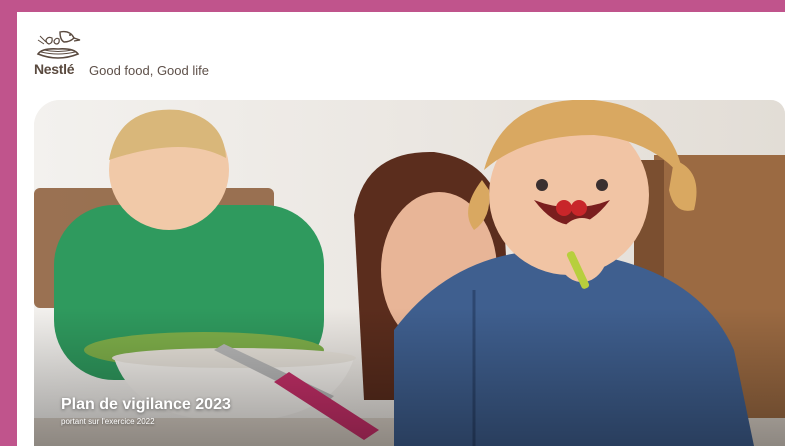  What do you see at coordinates (108, 421) in the screenshot?
I see `cover-subtitle: portant sur l'exercice 2022` at bounding box center [108, 421].